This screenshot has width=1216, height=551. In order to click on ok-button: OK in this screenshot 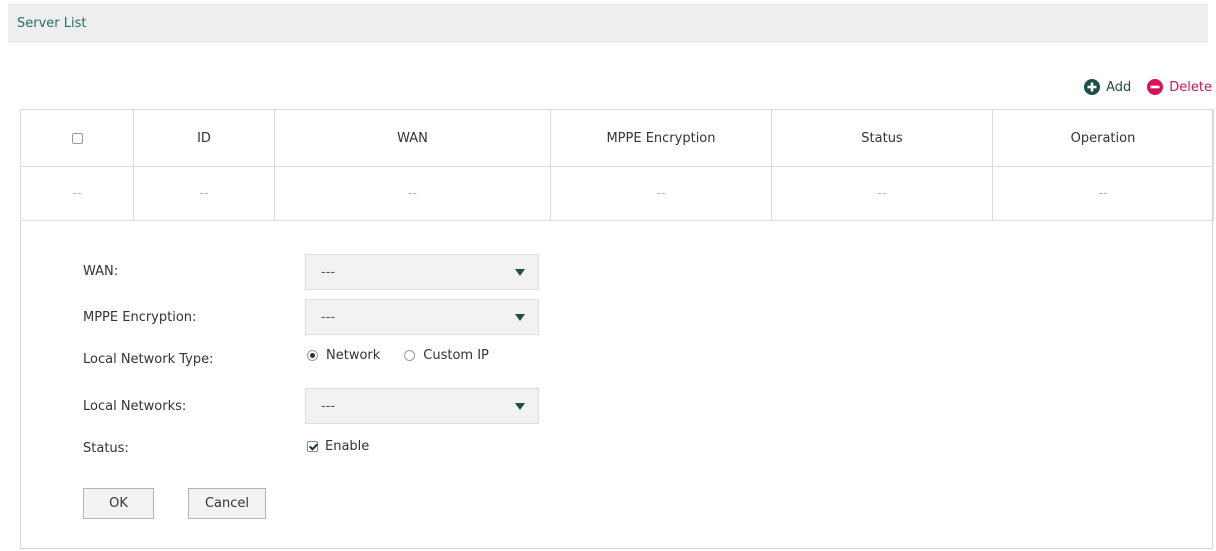, I will do `click(118, 503)`.